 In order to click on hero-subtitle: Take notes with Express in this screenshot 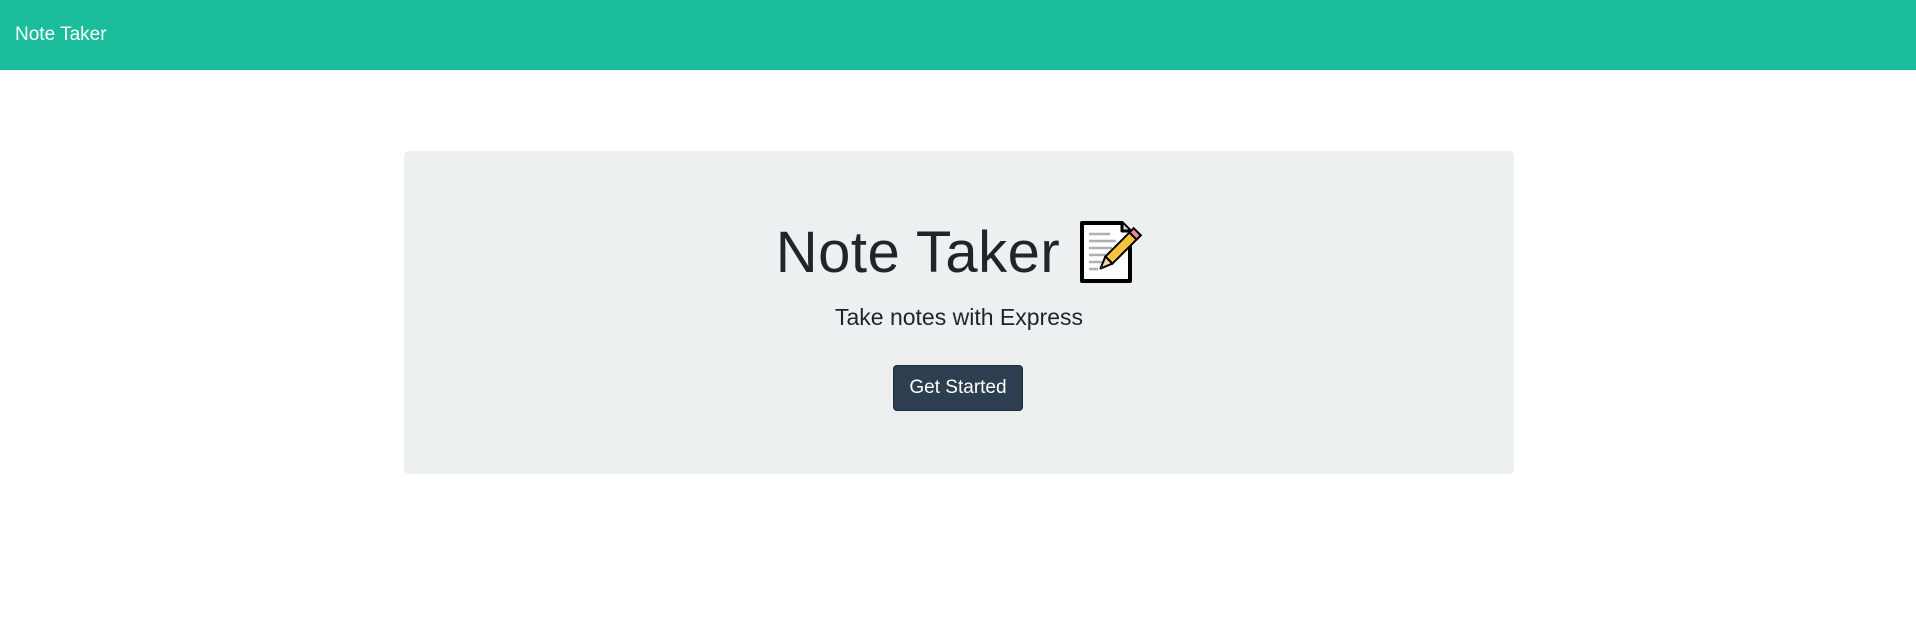, I will do `click(958, 317)`.